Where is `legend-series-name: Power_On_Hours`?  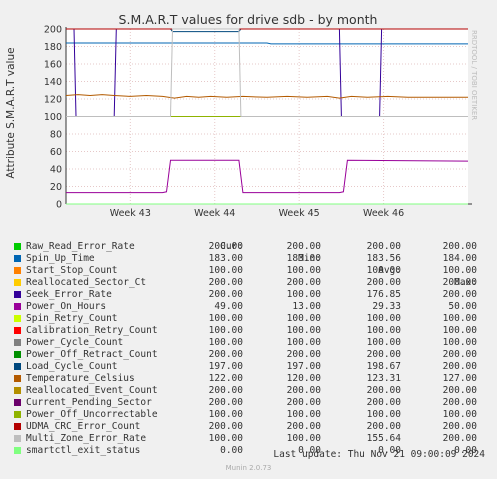 legend-series-name: Power_On_Hours is located at coordinates (66, 306).